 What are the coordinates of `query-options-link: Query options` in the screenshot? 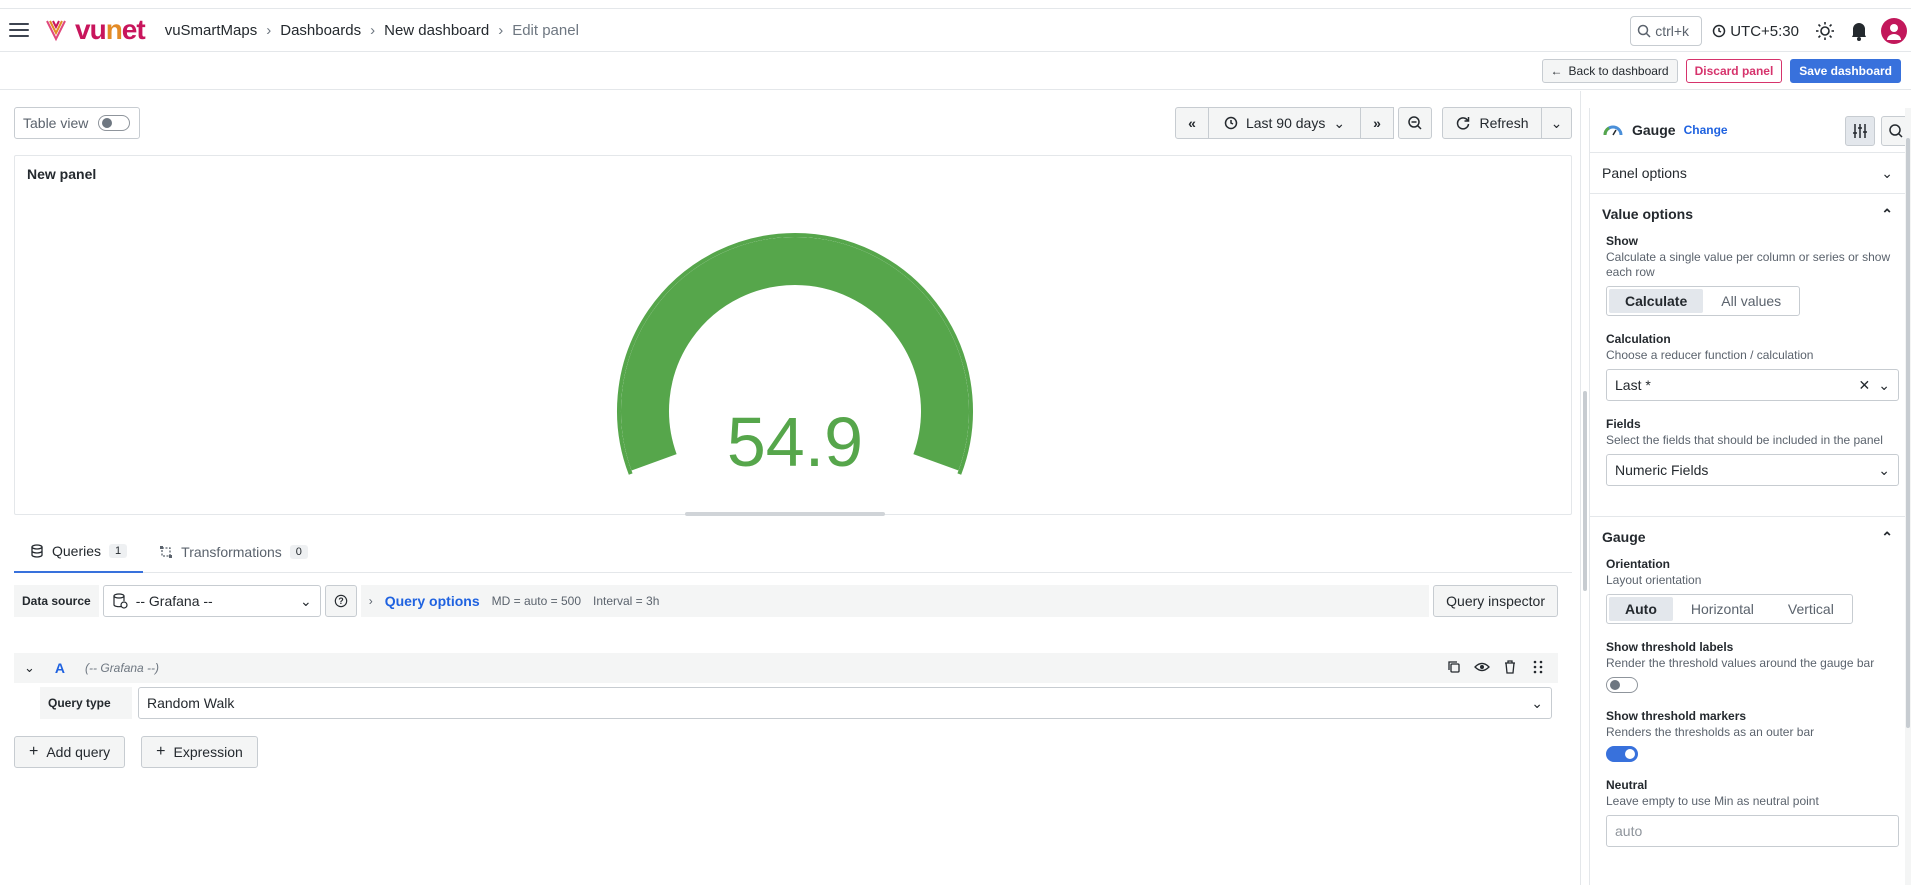 It's located at (432, 601).